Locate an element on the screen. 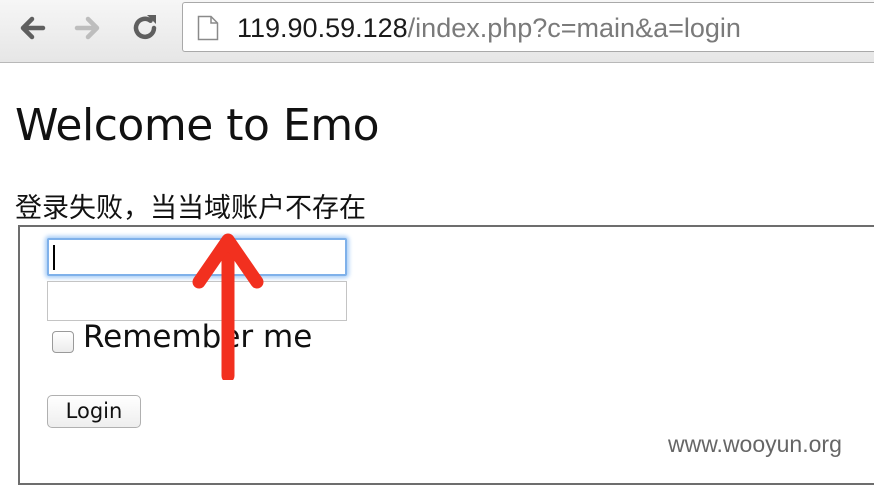 The width and height of the screenshot is (874, 485). arrow-left-icon is located at coordinates (33, 28).